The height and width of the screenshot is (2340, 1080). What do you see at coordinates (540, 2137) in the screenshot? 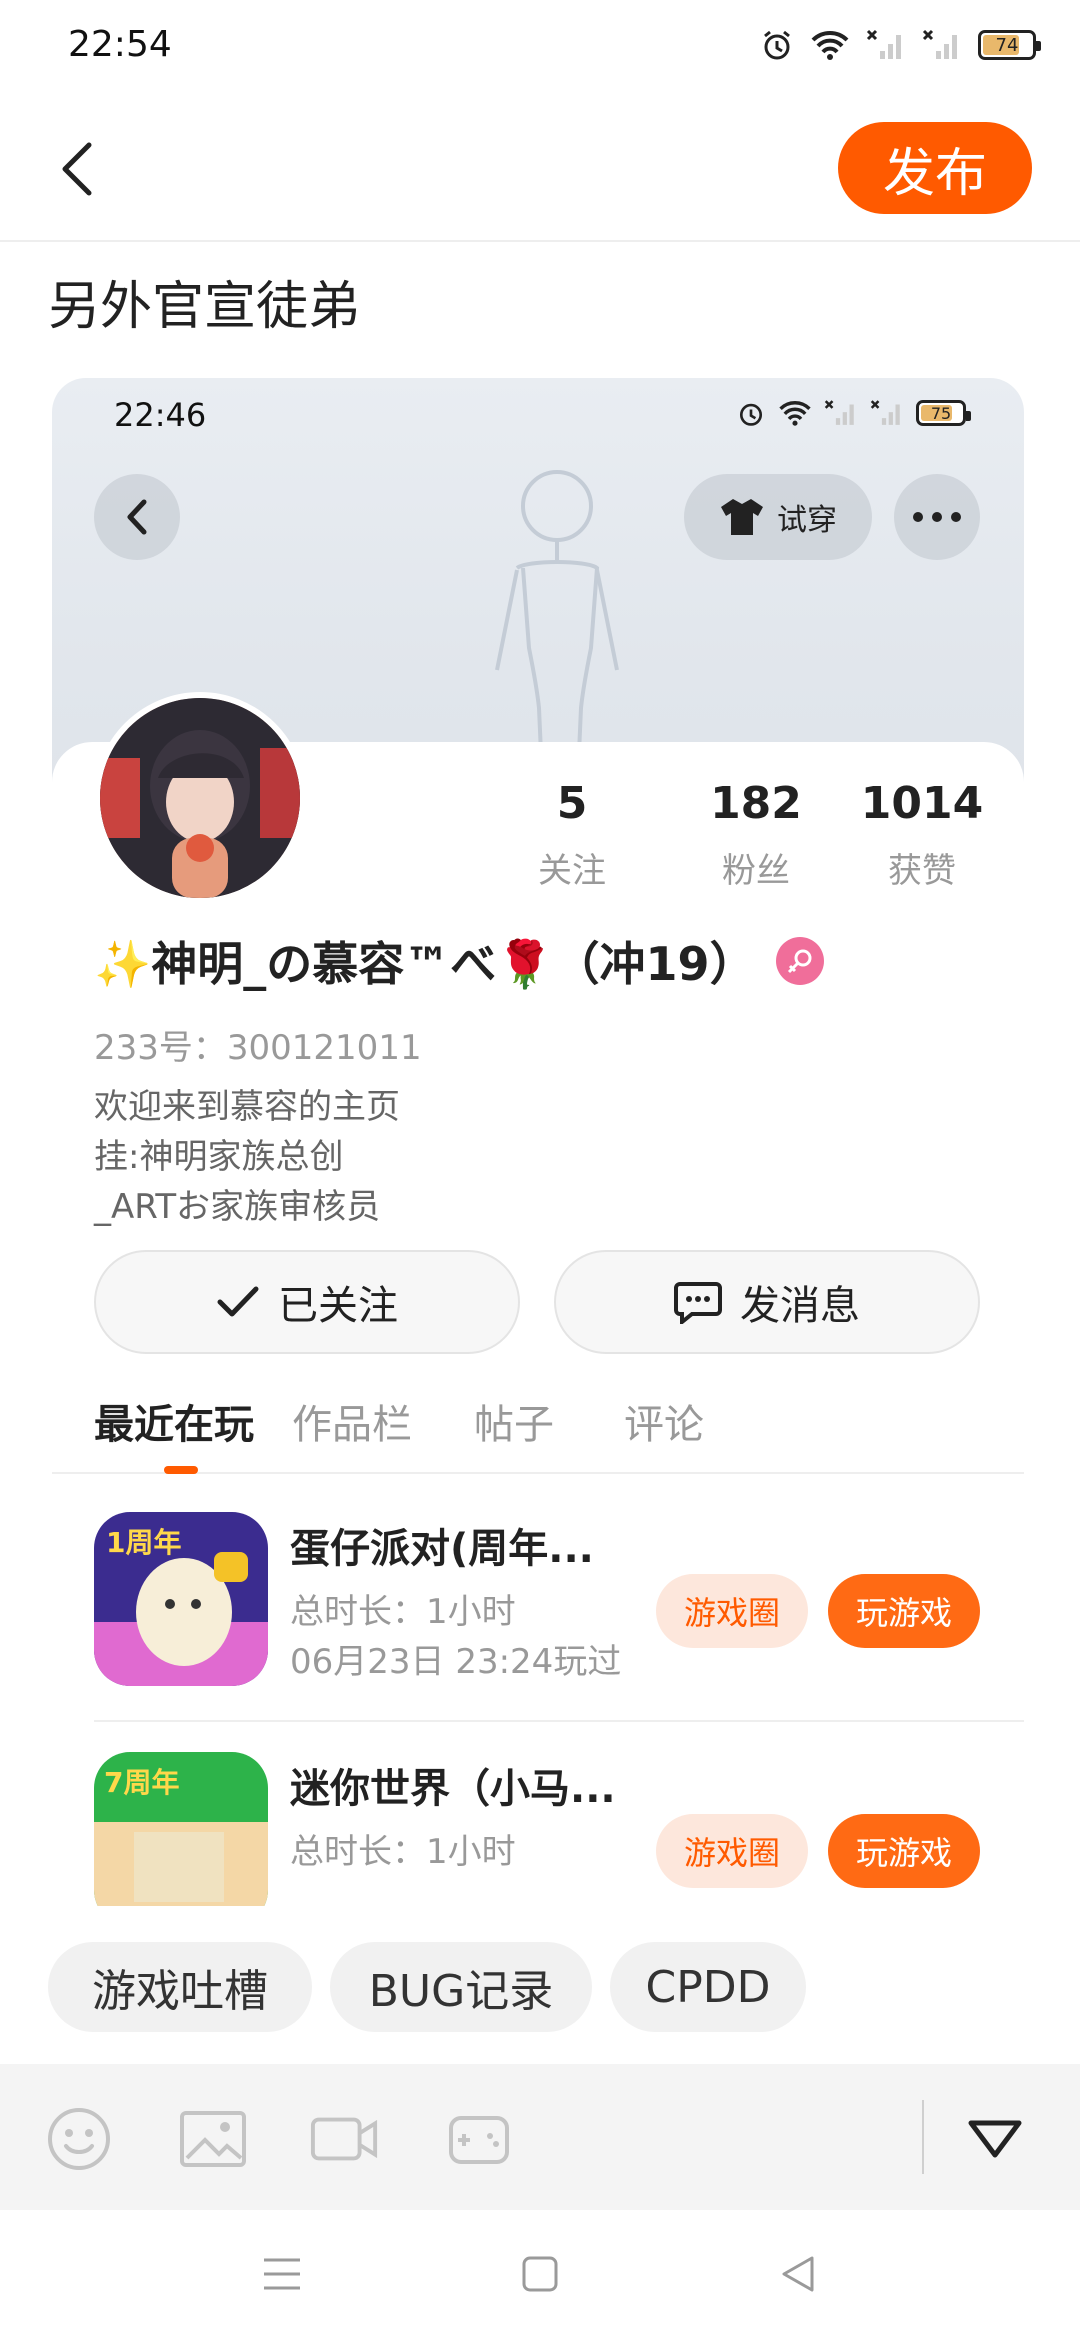
I see `editor-toolbar` at bounding box center [540, 2137].